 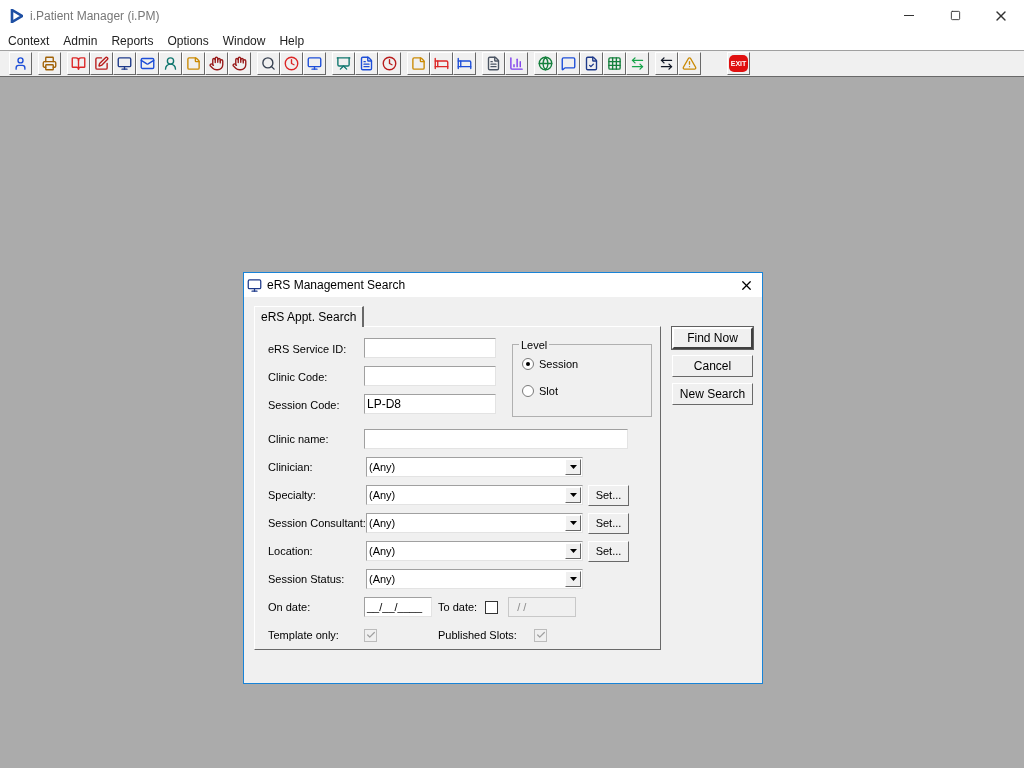 I want to click on dialog-title: eRS Management Search, so click(x=336, y=285).